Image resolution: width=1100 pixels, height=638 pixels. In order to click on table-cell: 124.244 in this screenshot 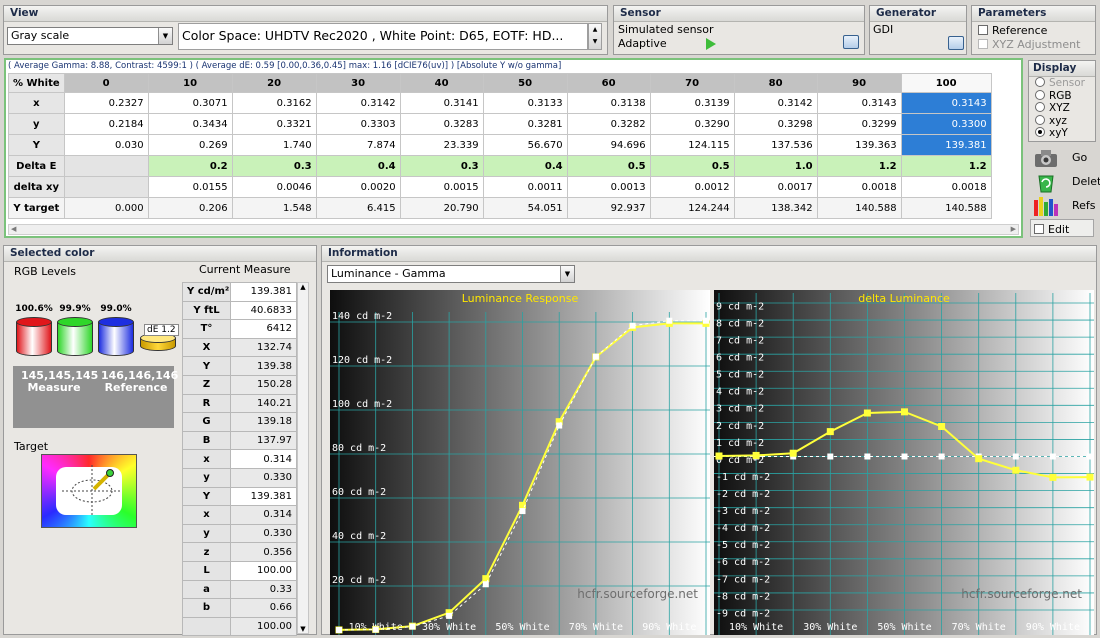, I will do `click(692, 208)`.